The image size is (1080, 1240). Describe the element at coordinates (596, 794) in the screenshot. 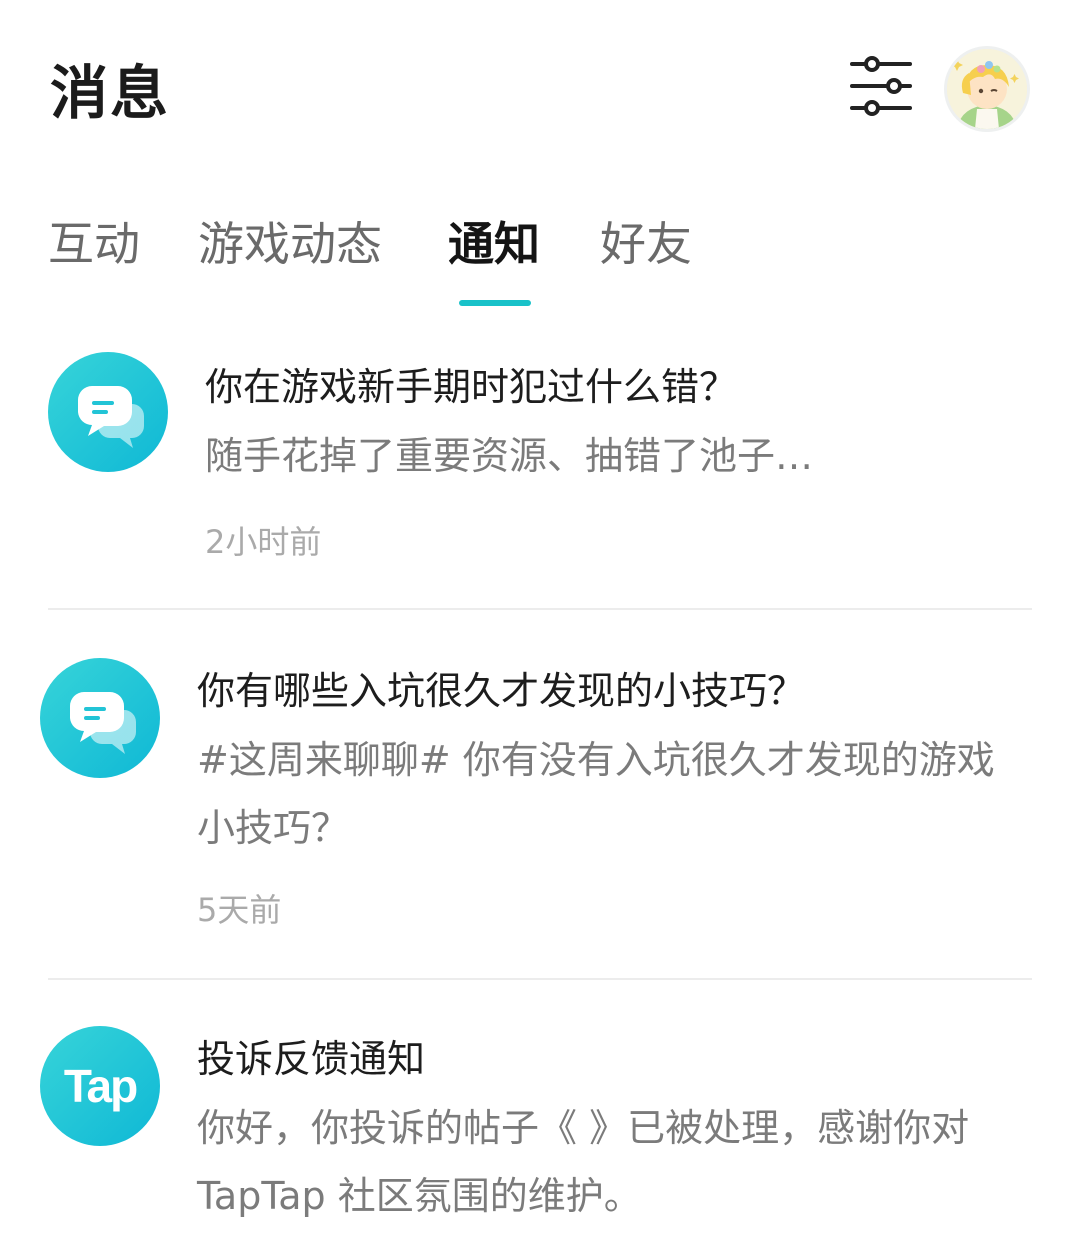

I see `notification-body: #这周来聊聊# 你有没有入坑很久才发现的游戏小技巧？` at that location.